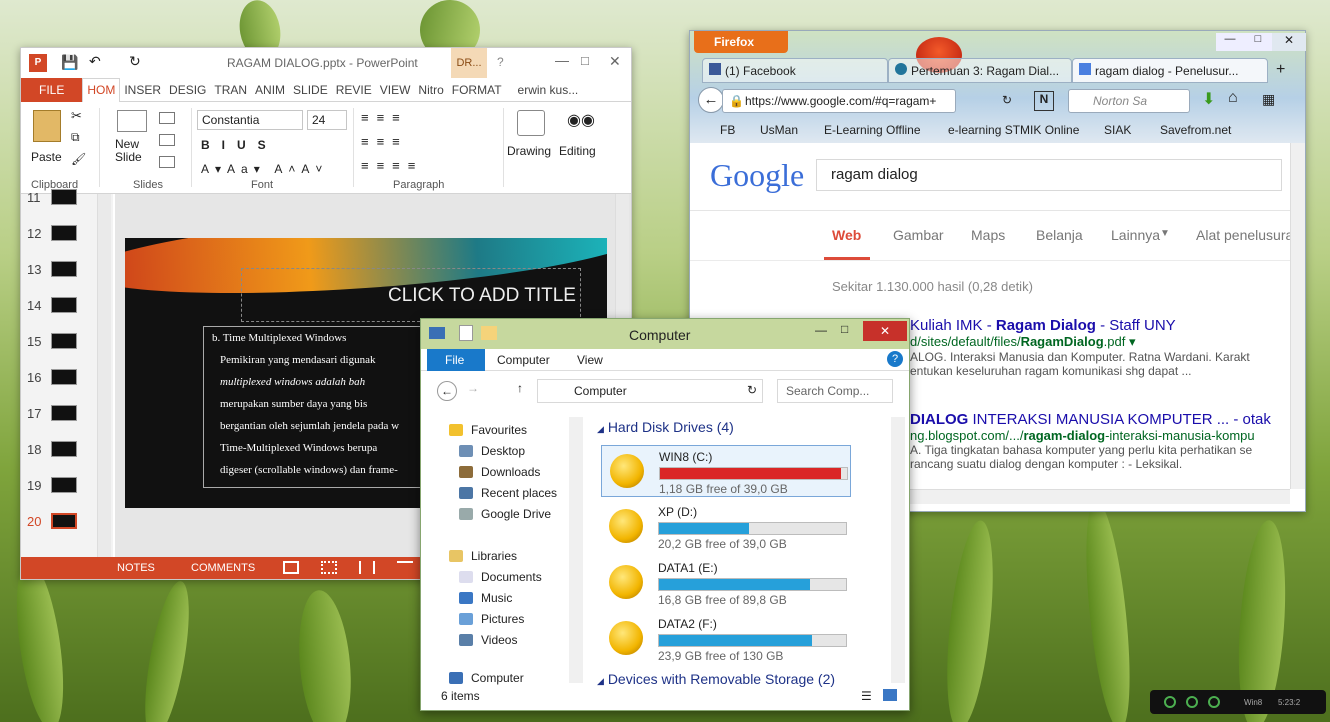  I want to click on slideshow-icon, so click(405, 567).